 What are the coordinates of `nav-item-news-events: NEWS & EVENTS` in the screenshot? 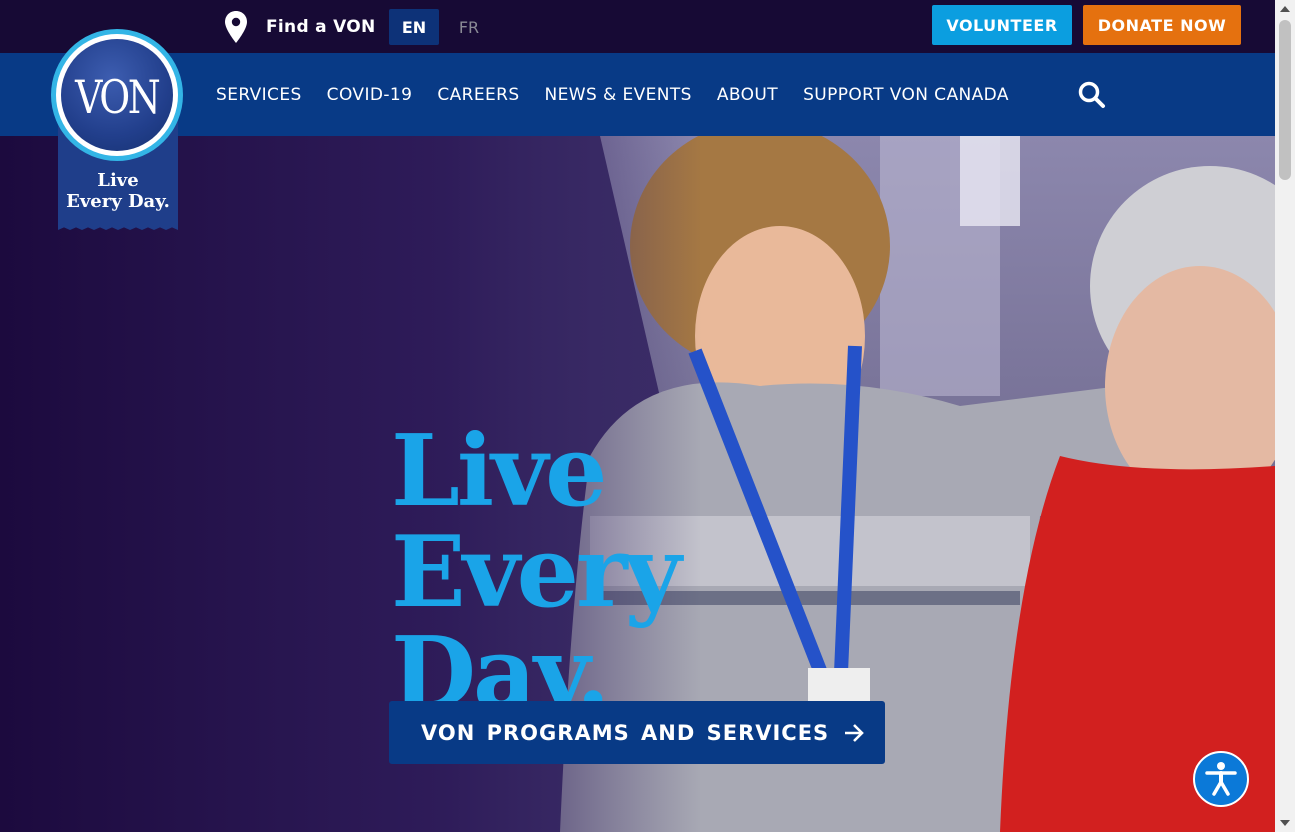 It's located at (618, 95).